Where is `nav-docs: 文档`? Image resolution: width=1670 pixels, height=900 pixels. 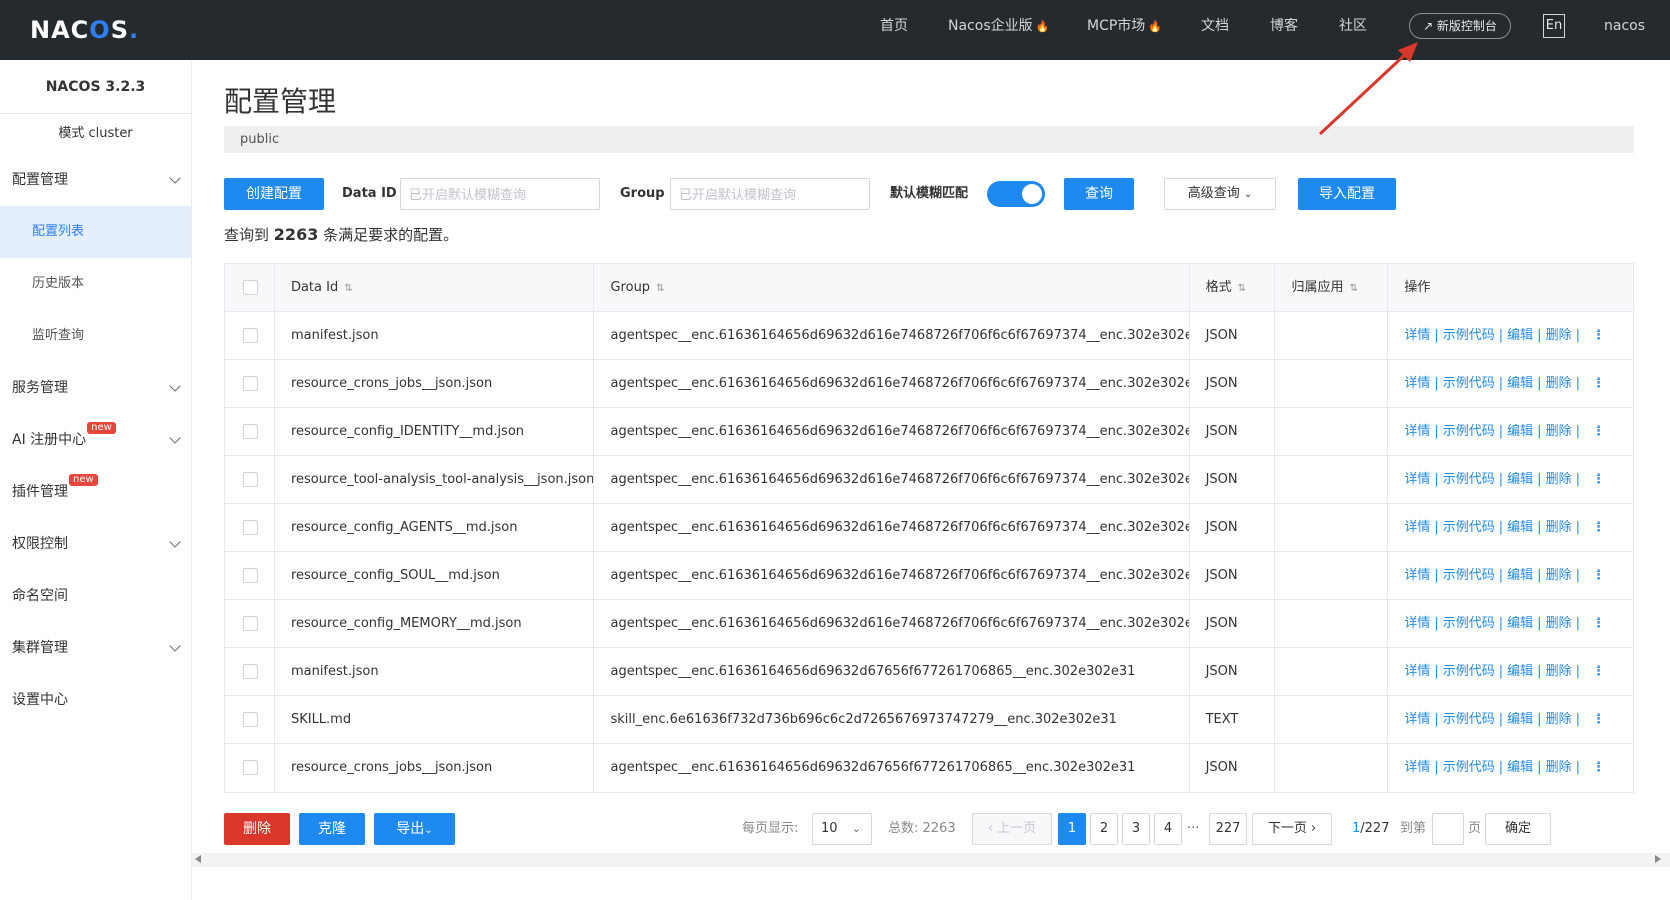
nav-docs: 文档 is located at coordinates (1215, 30).